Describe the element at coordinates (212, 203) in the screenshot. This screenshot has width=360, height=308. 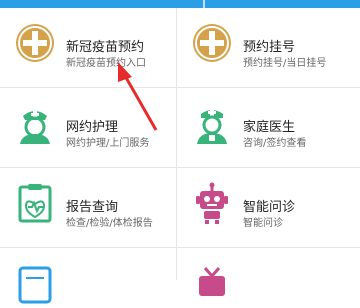
I see `robot-icon` at that location.